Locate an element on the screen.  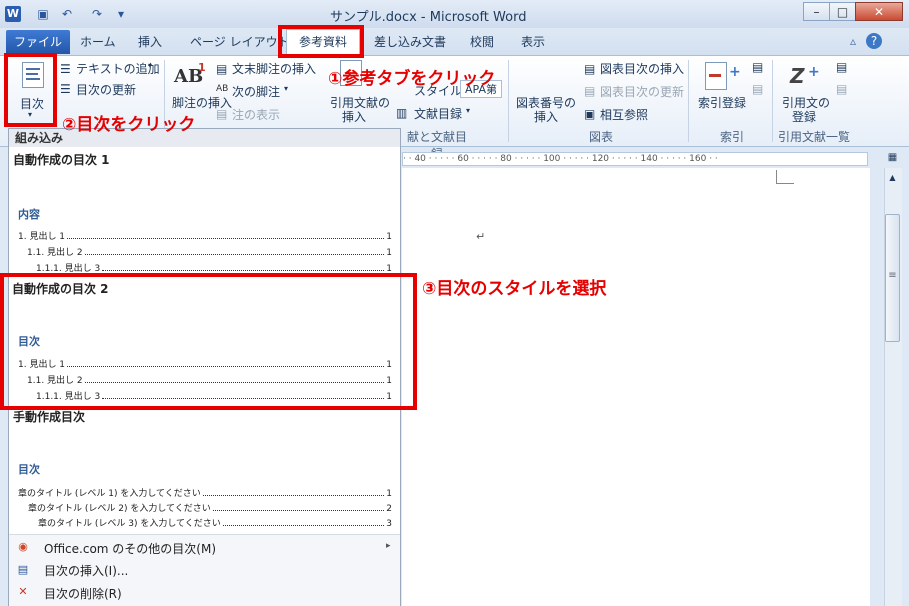
tab-file: ファイル is located at coordinates (38, 42).